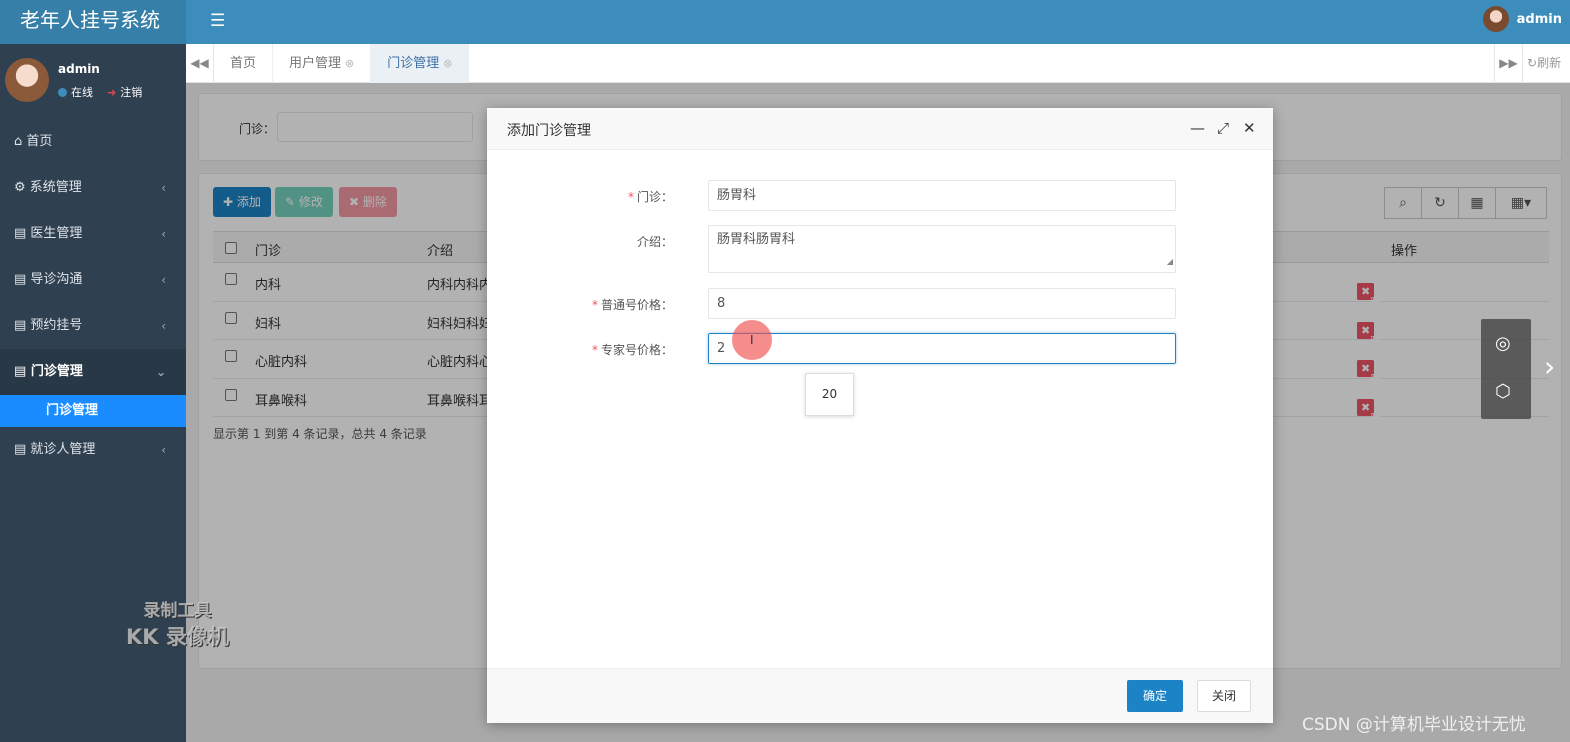 The image size is (1570, 742). I want to click on expert-price-field: 2, so click(942, 348).